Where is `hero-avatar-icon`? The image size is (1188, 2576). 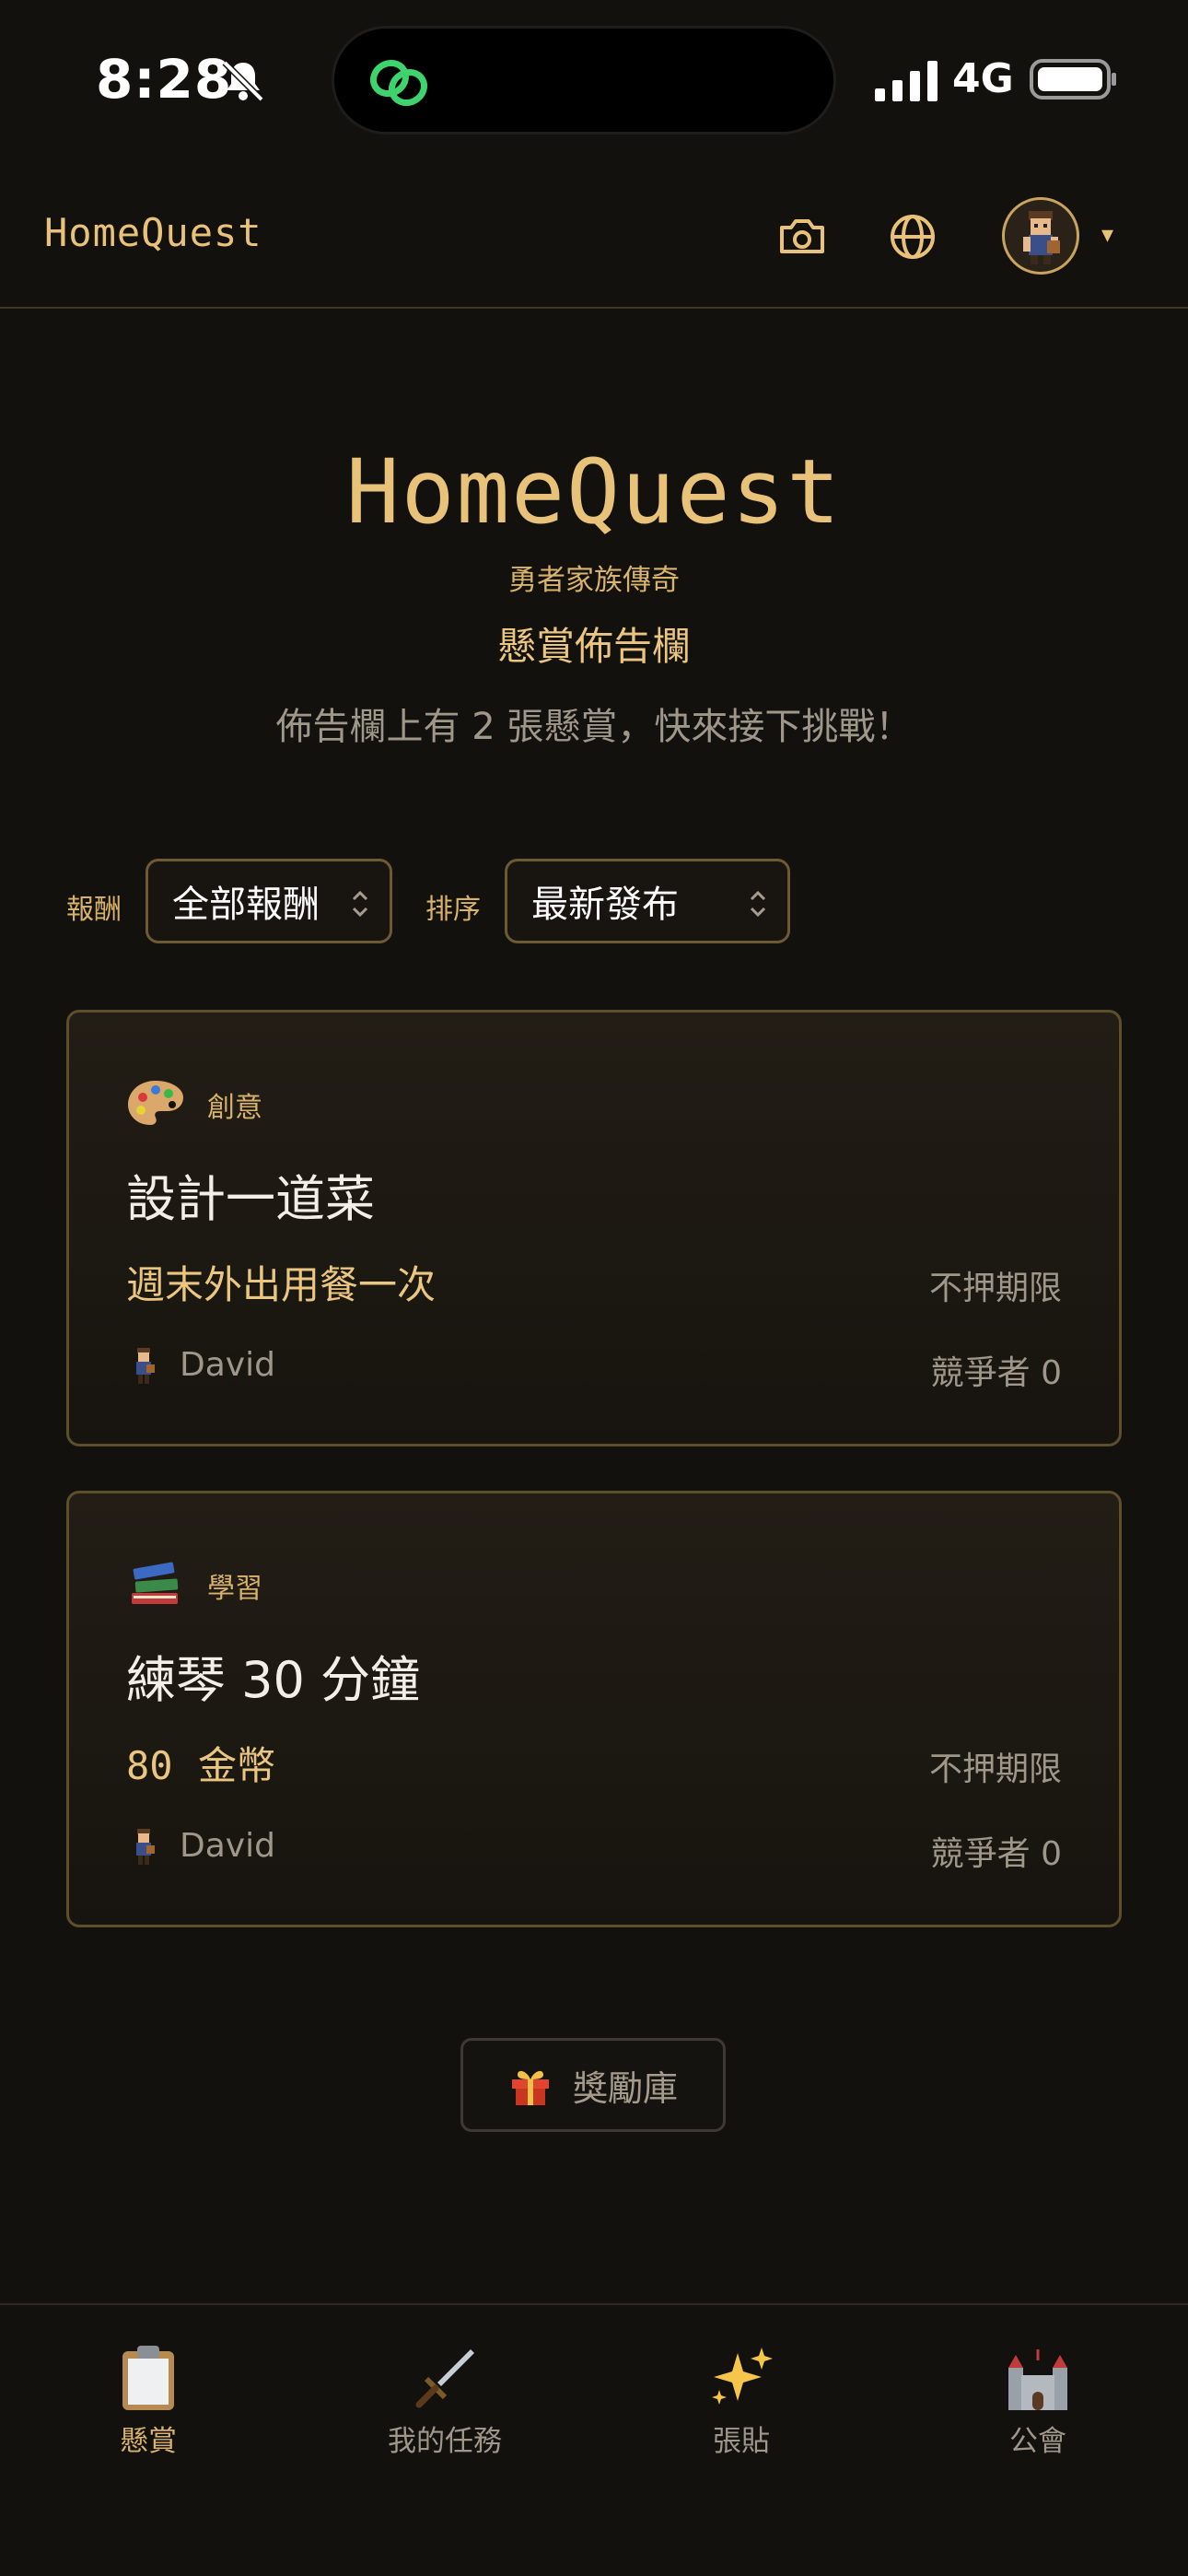
hero-avatar-icon is located at coordinates (1041, 237).